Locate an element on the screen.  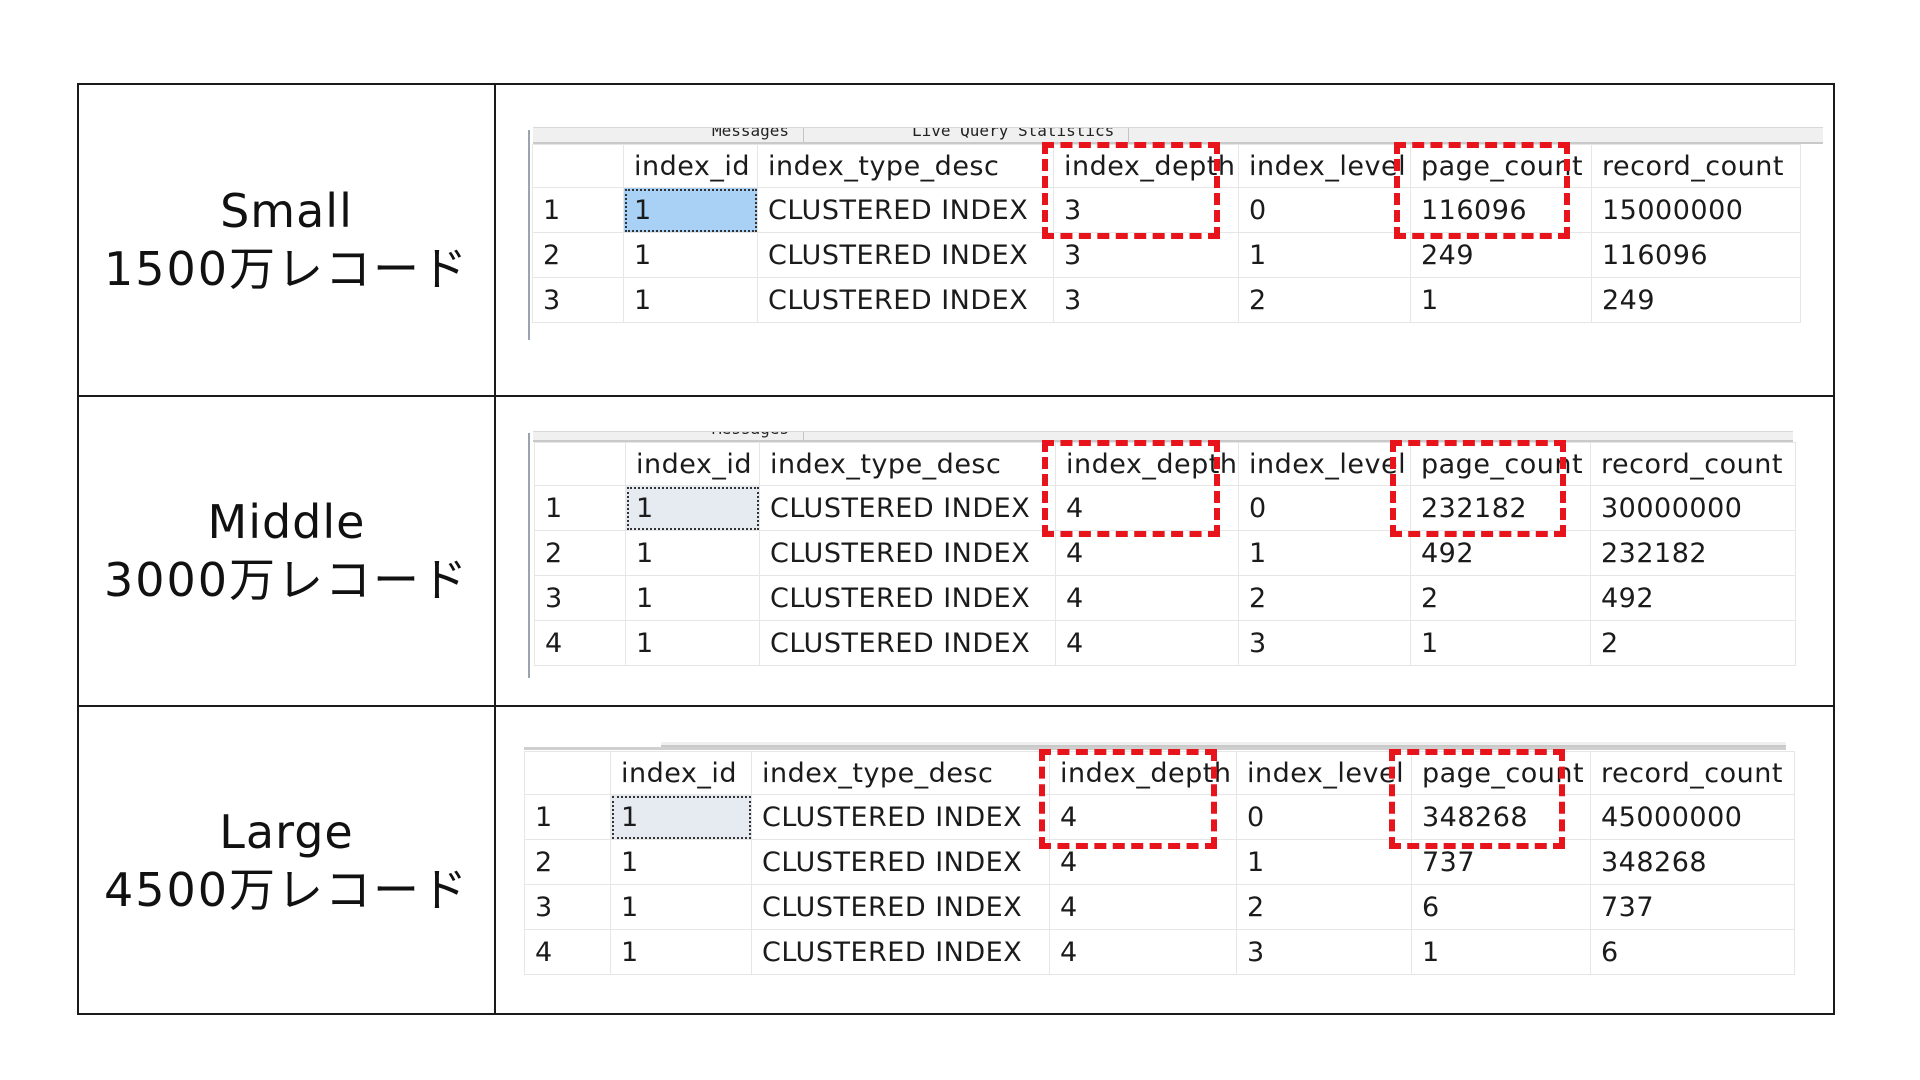
cell-record-count: 492 is located at coordinates (1693, 598).